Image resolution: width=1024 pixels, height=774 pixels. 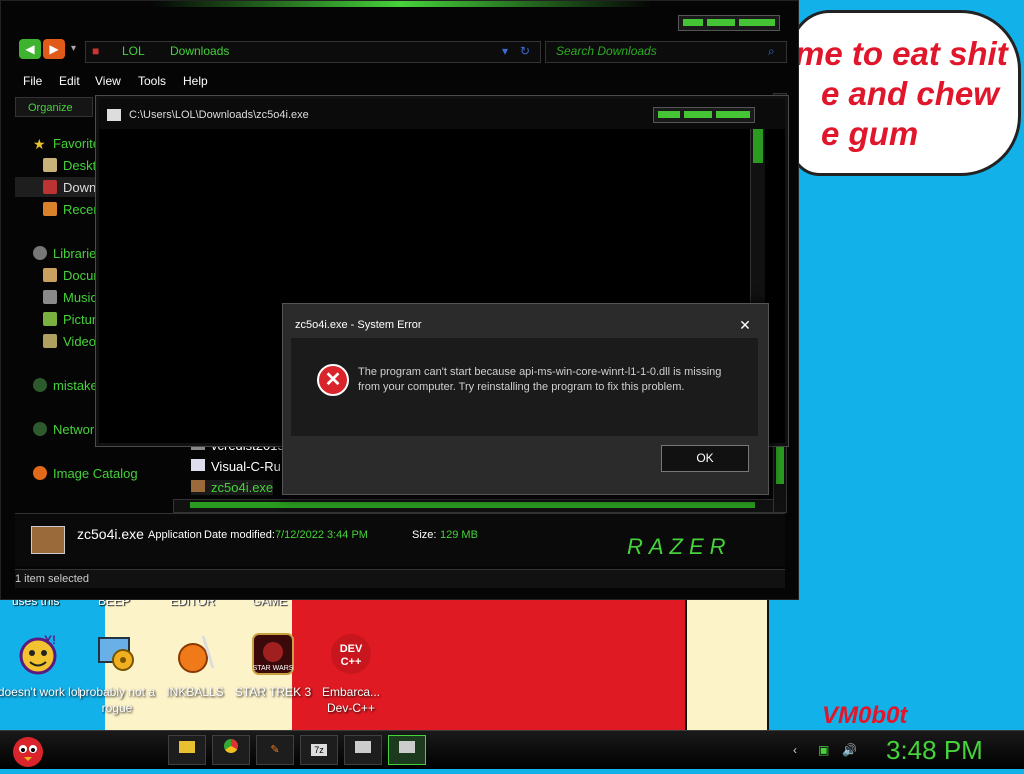 I want to click on catalog-icon, so click(x=40, y=473).